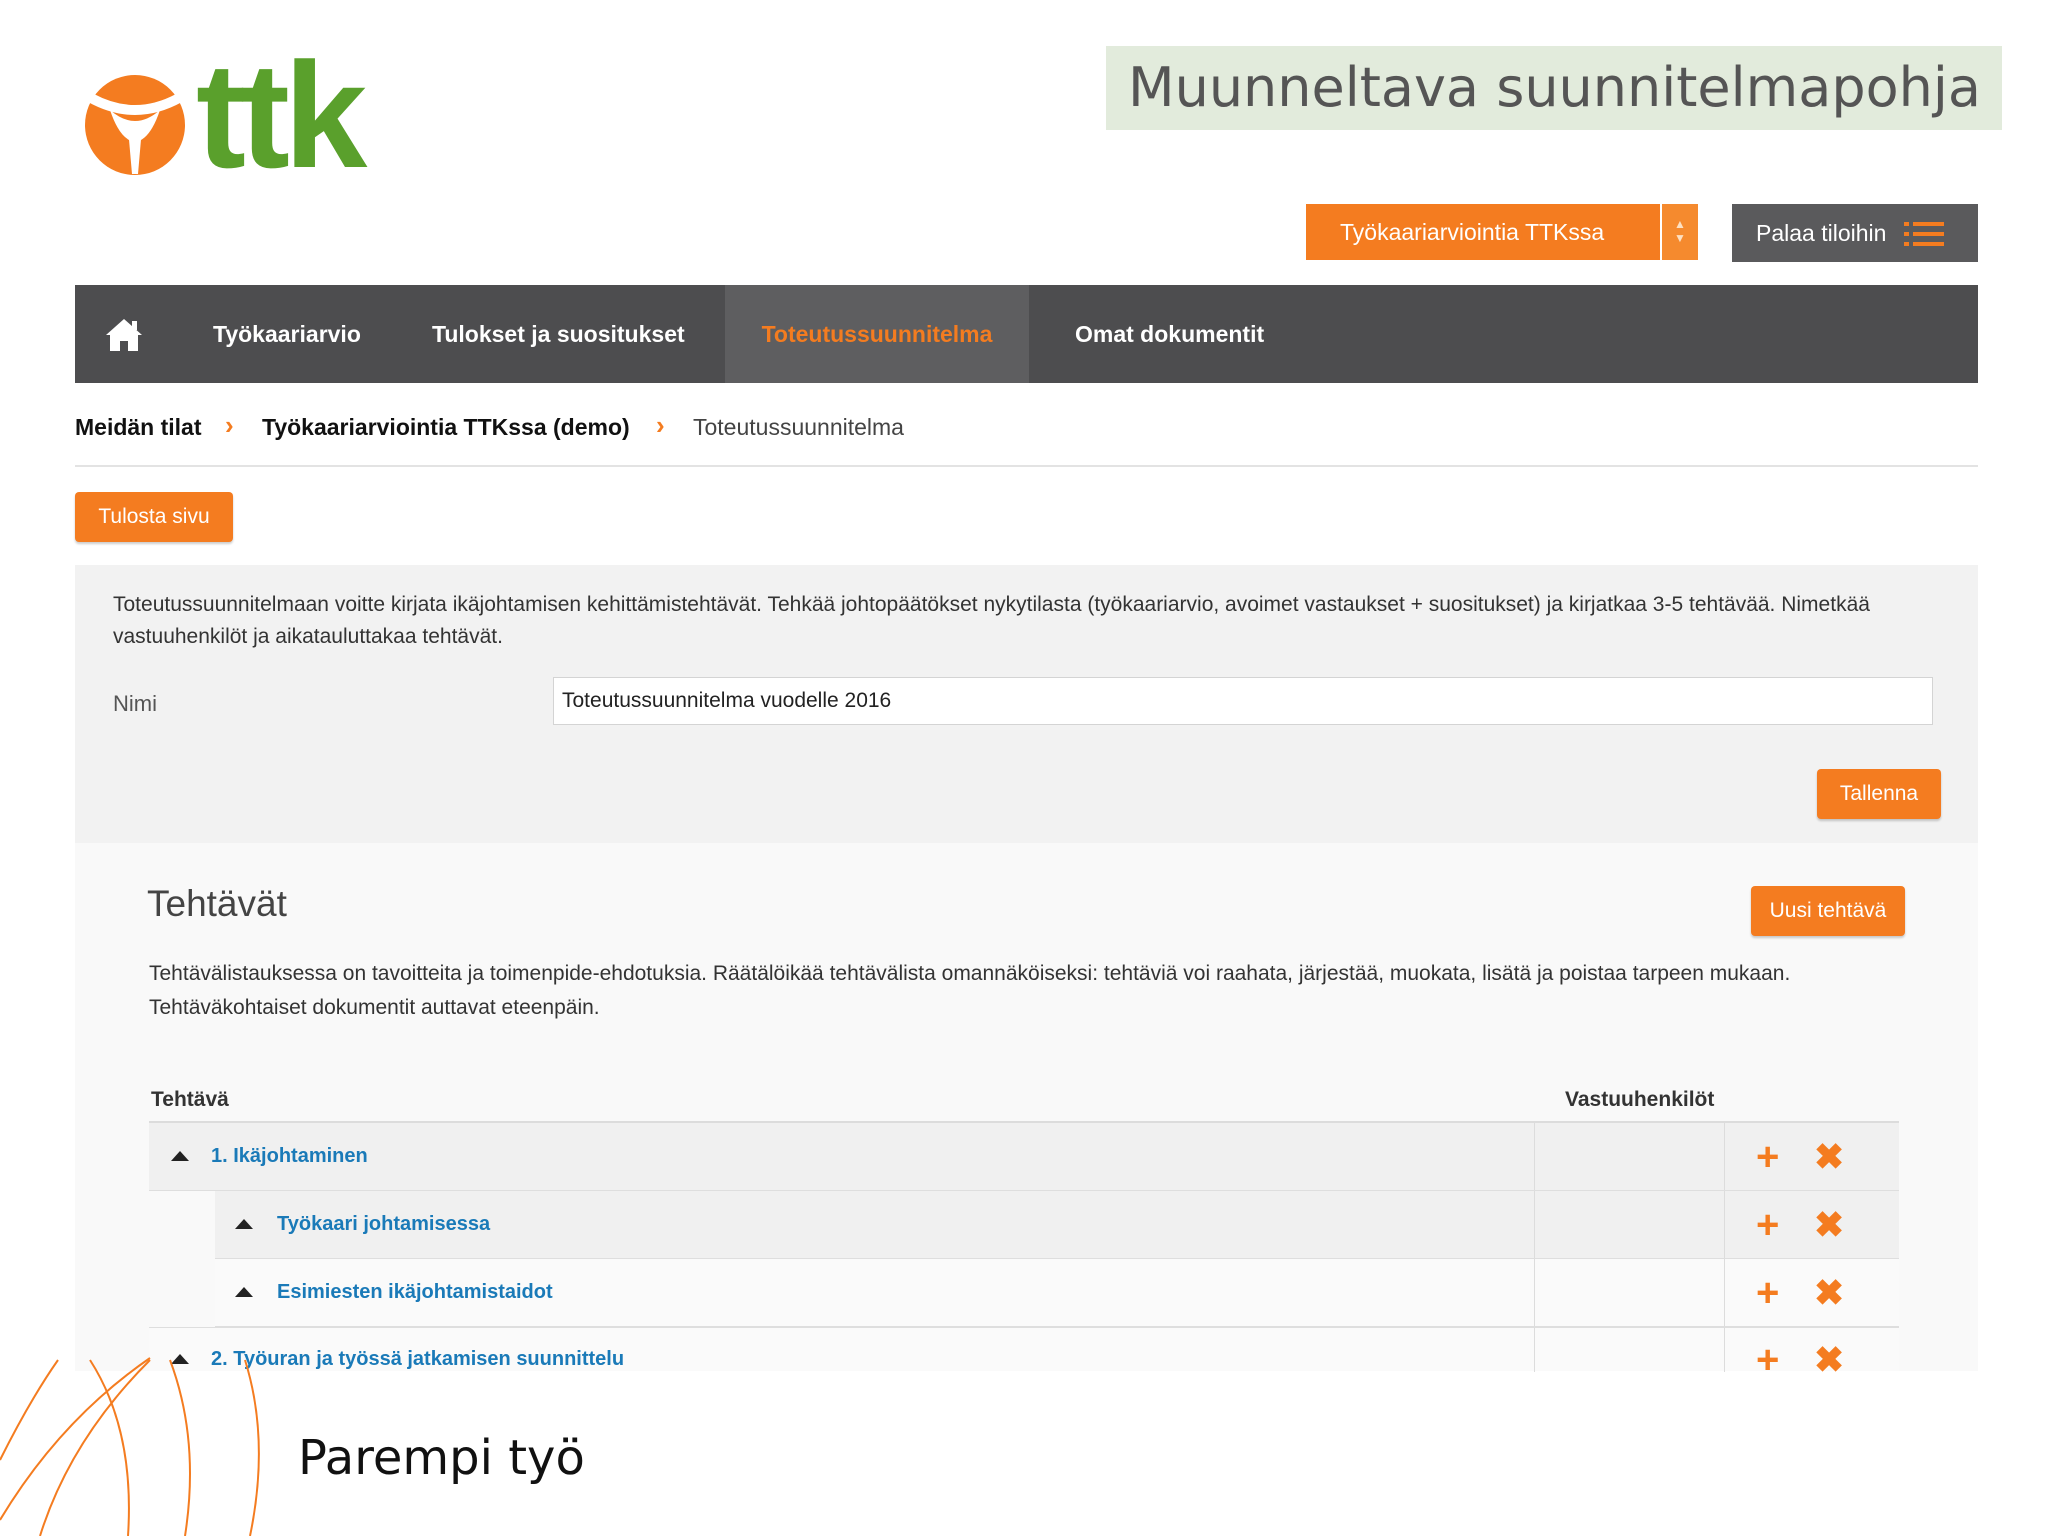 The height and width of the screenshot is (1536, 2048). Describe the element at coordinates (1057, 1225) in the screenshot. I see `task-row: Työkaari johtamisessa + ✖` at that location.